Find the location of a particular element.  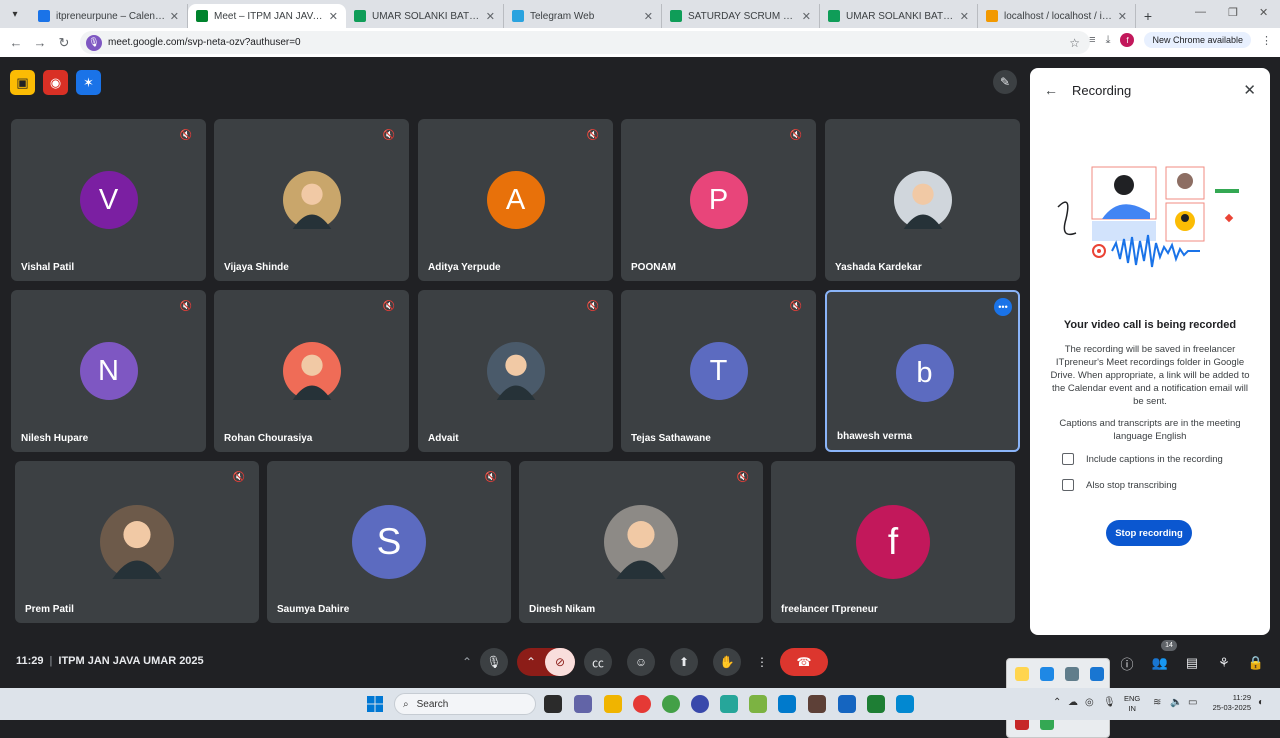

tray-app-icon: ◎ is located at coordinates (1089, 702).